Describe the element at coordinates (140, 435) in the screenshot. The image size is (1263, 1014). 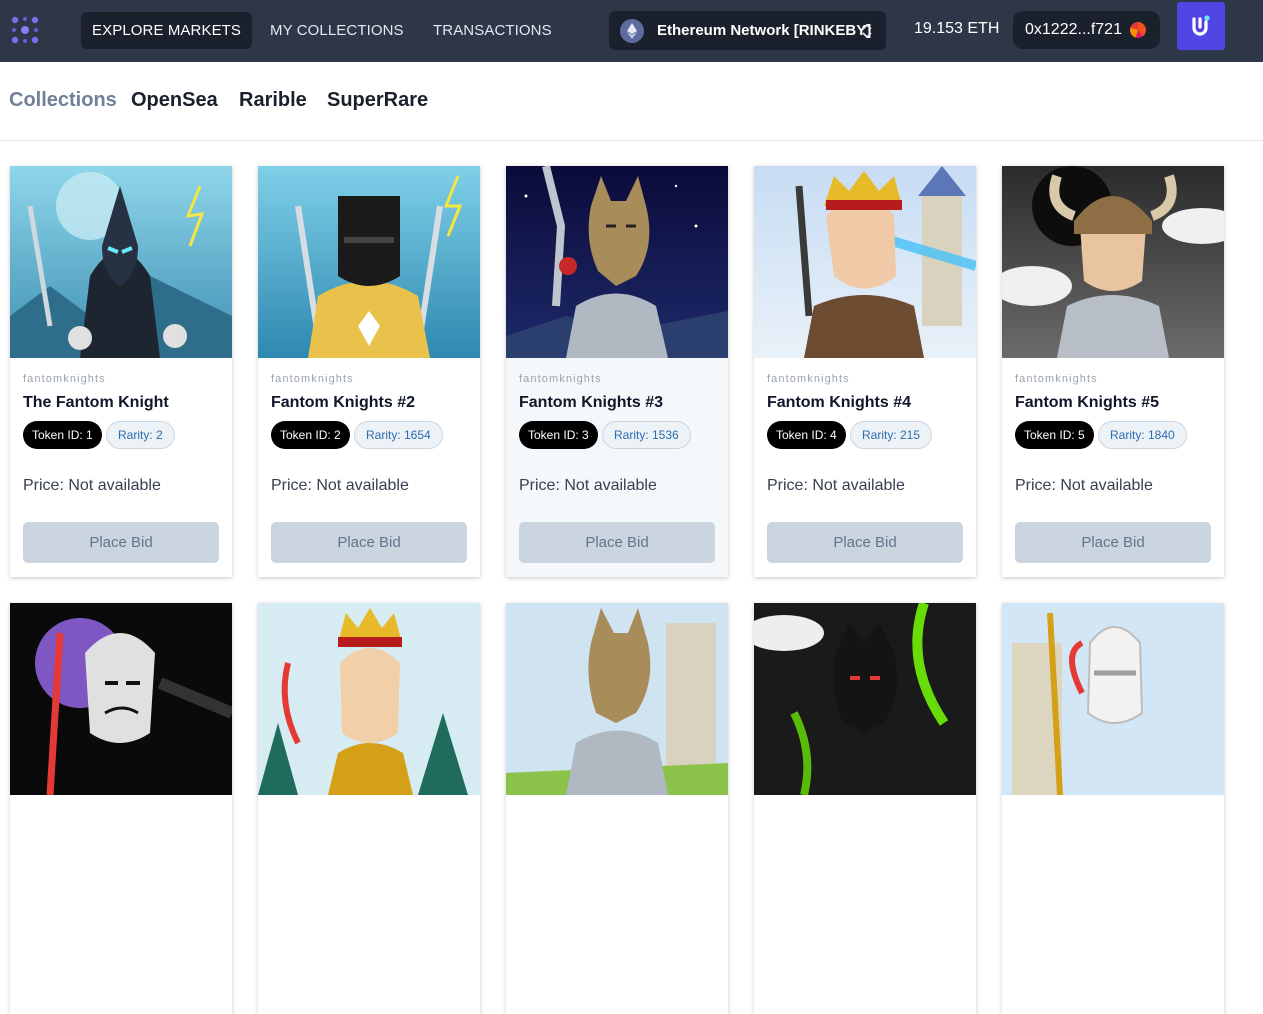
I see `rarity-badge: Rarity: 2` at that location.